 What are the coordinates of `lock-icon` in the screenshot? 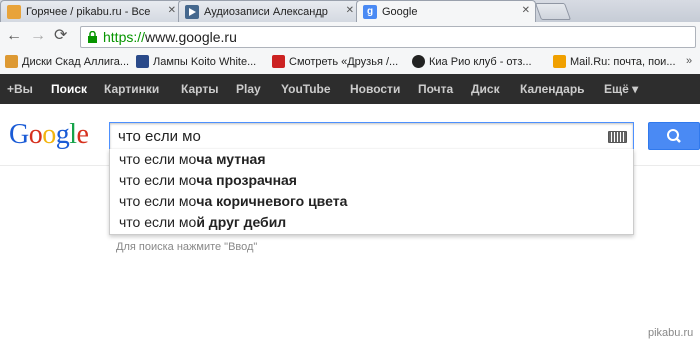 It's located at (92, 37).